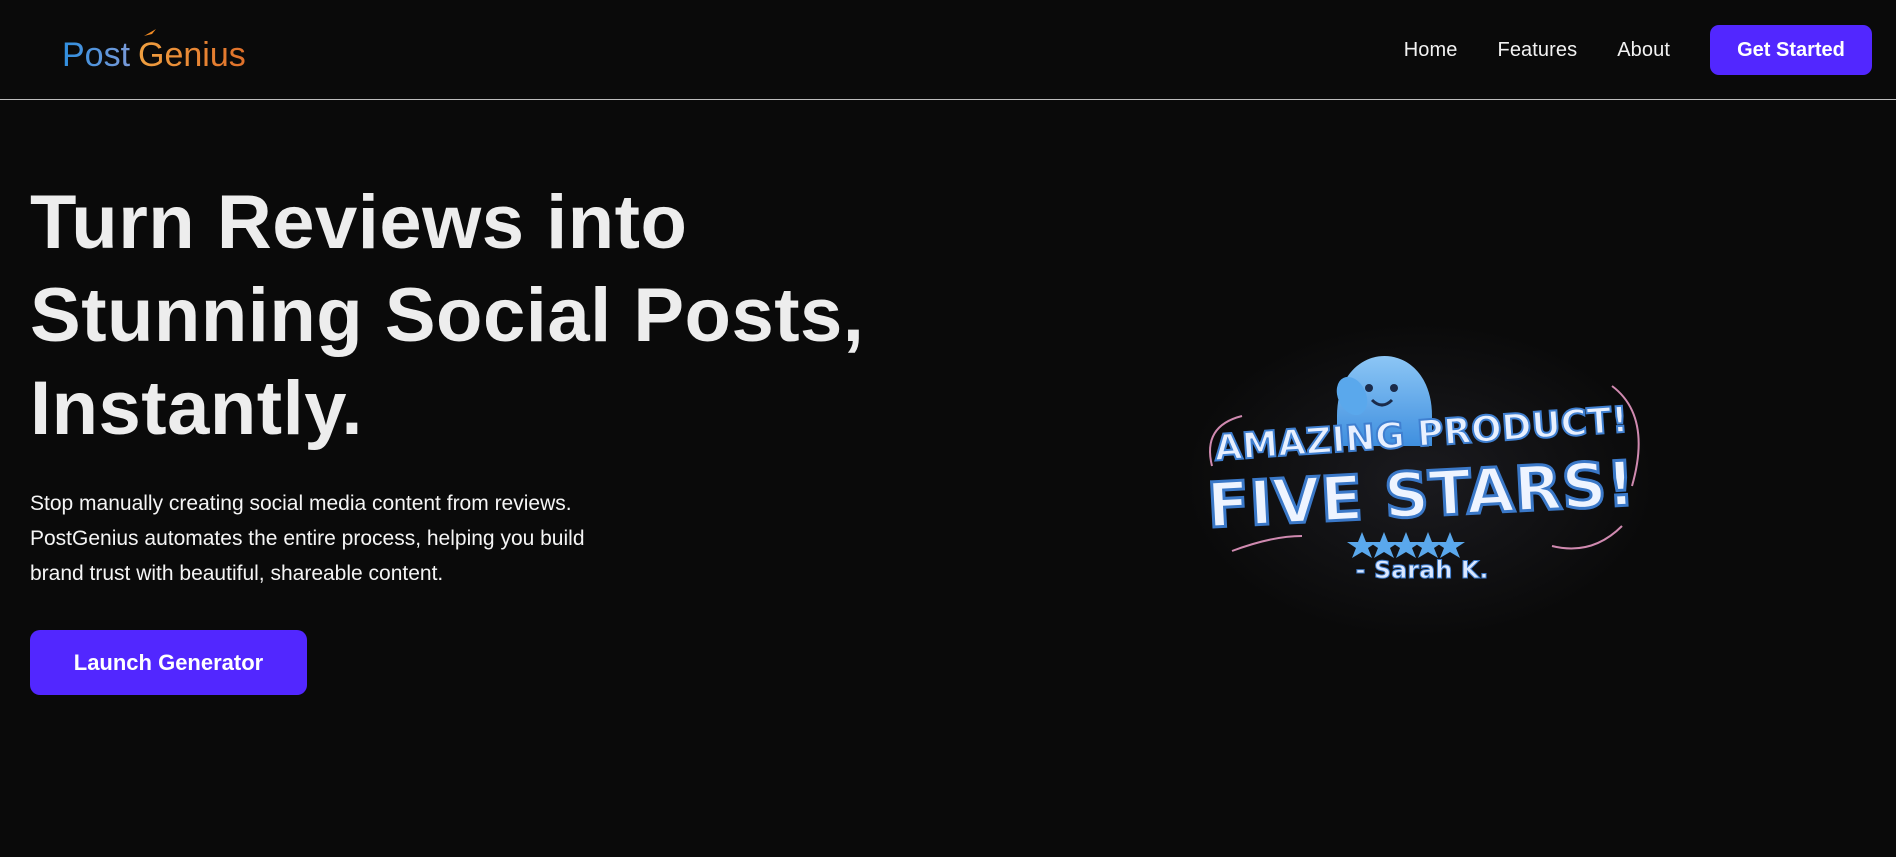  What do you see at coordinates (1431, 50) in the screenshot?
I see `nav-link-home: Home` at bounding box center [1431, 50].